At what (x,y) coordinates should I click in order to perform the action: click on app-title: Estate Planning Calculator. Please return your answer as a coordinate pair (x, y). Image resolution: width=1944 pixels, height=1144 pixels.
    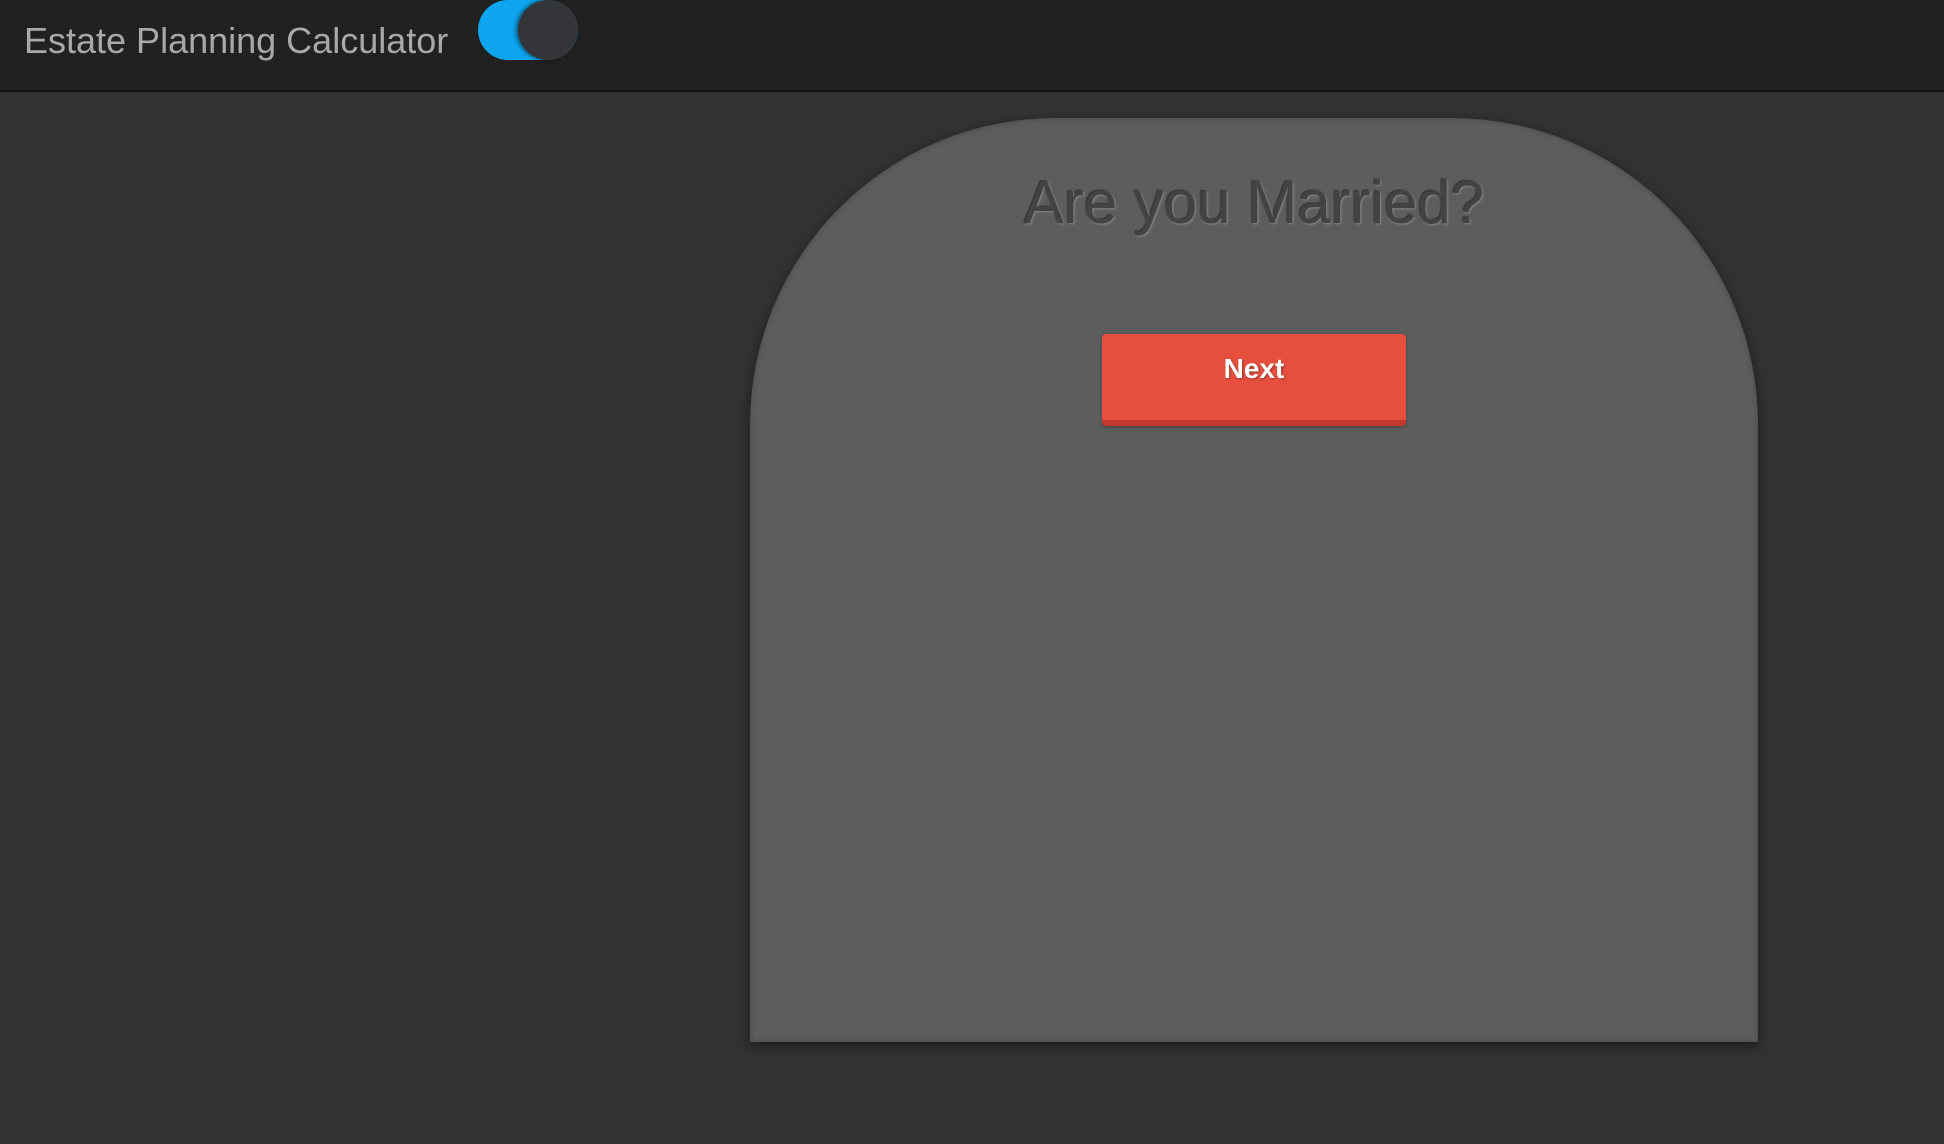
    Looking at the image, I should click on (236, 40).